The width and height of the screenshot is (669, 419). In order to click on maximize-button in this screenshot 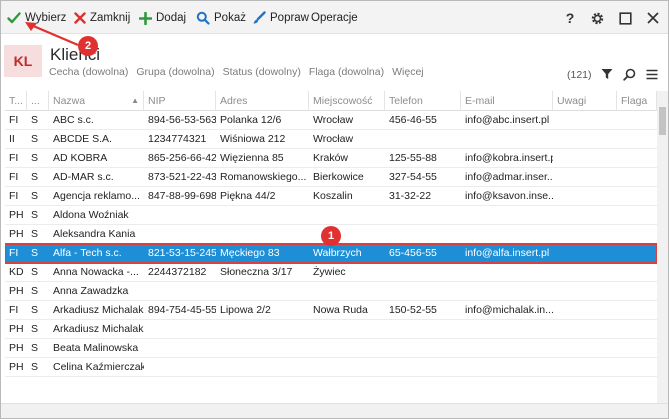, I will do `click(625, 18)`.